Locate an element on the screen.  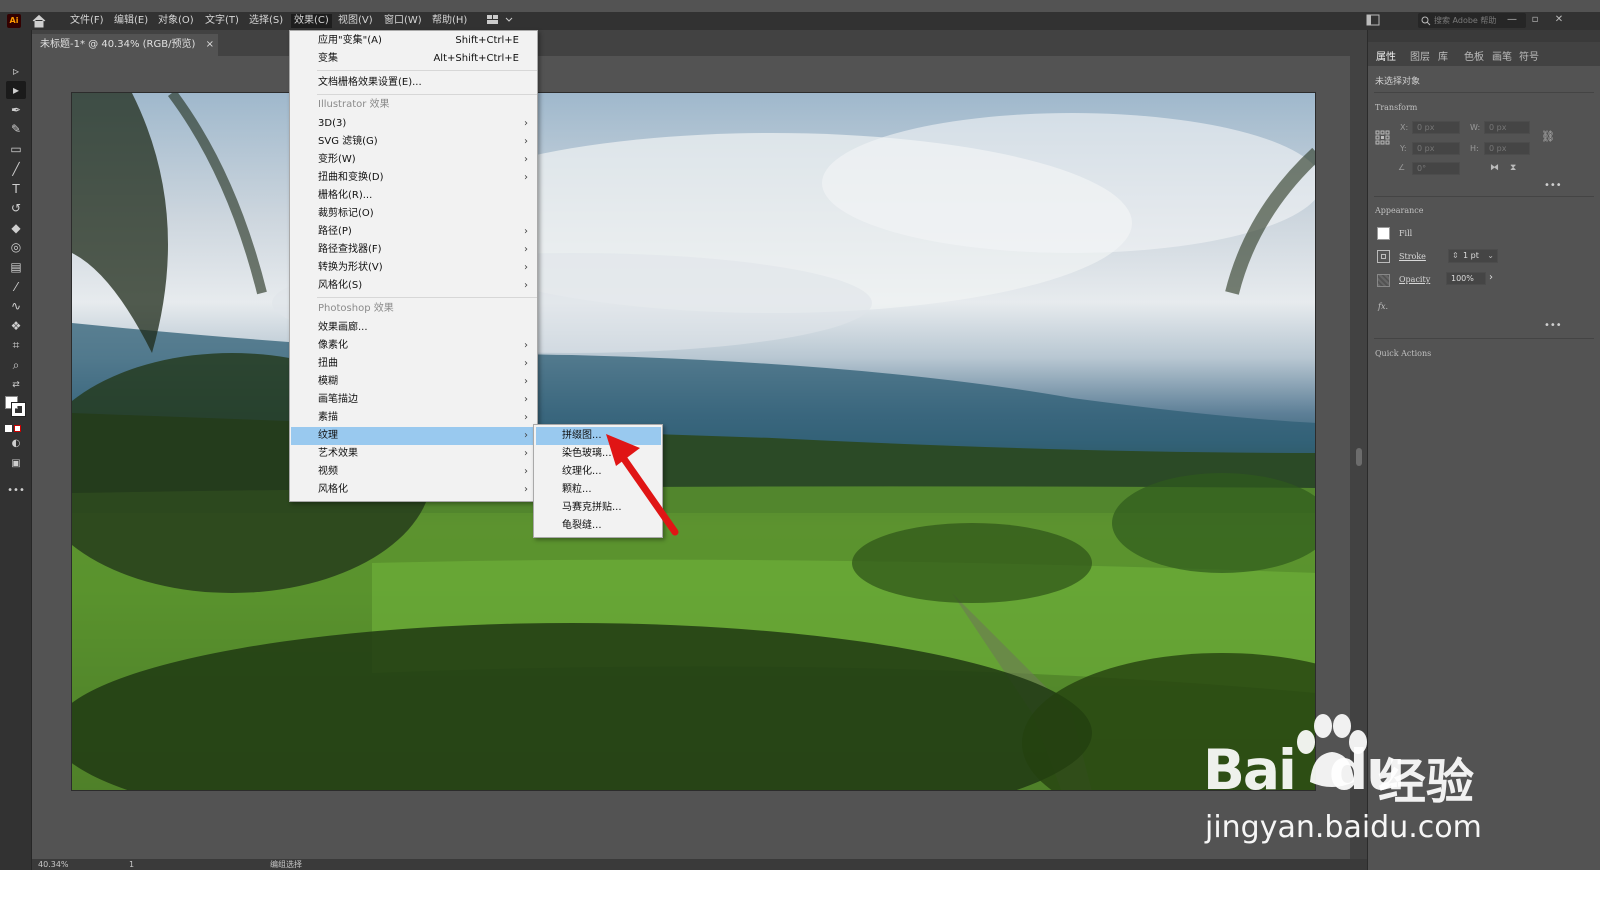
menu-item-convert-to-shape: 转换为形状(V) › is located at coordinates (413, 268).